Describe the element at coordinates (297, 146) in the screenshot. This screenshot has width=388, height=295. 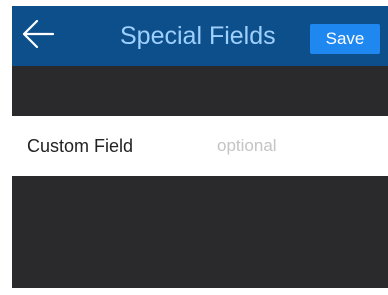
I see `custom-field-input` at that location.